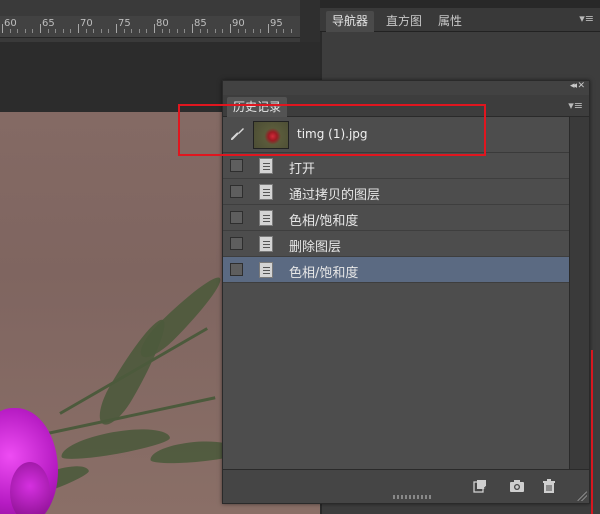 Image resolution: width=600 pixels, height=514 pixels. Describe the element at coordinates (10, 23) in the screenshot. I see `ruler-label: 60` at that location.